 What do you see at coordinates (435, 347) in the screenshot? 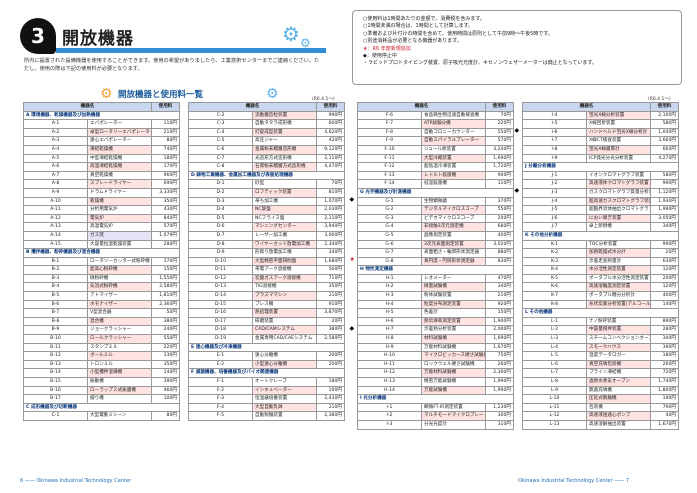
I see `table-row: H-9 万能材料試験機 1,670円` at bounding box center [435, 347].